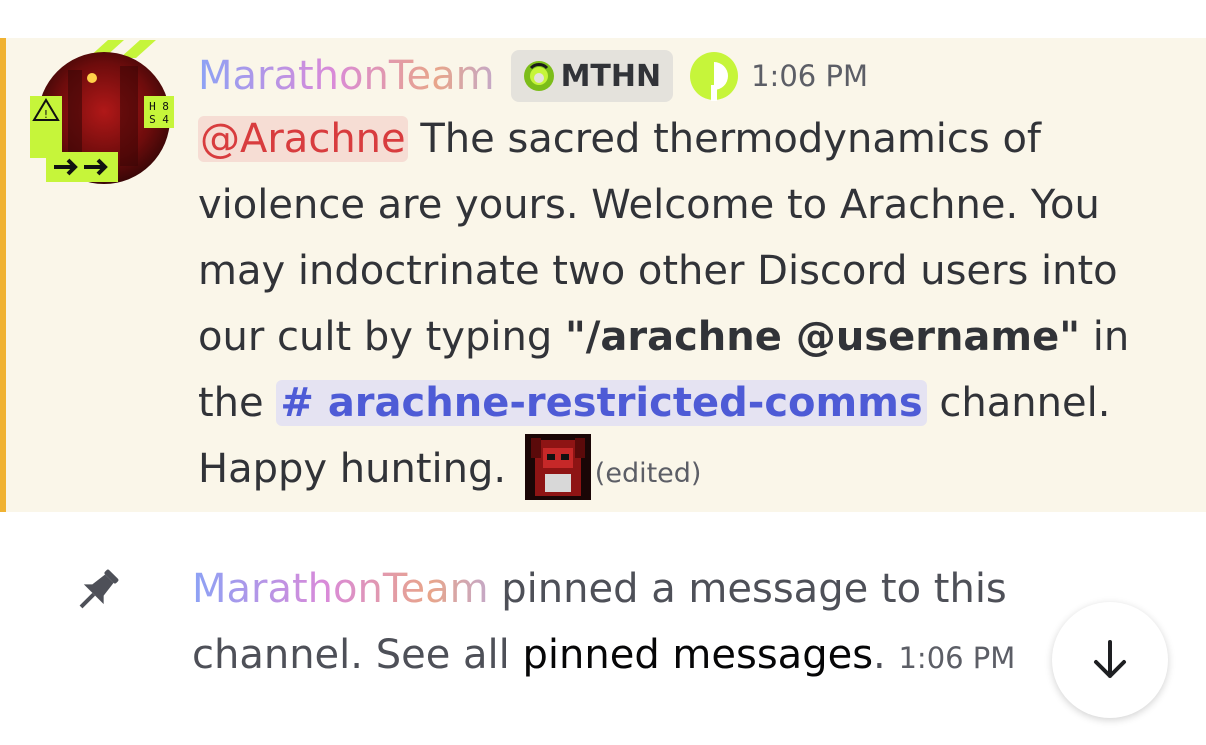  I want to click on edited-label: (edited), so click(648, 473).